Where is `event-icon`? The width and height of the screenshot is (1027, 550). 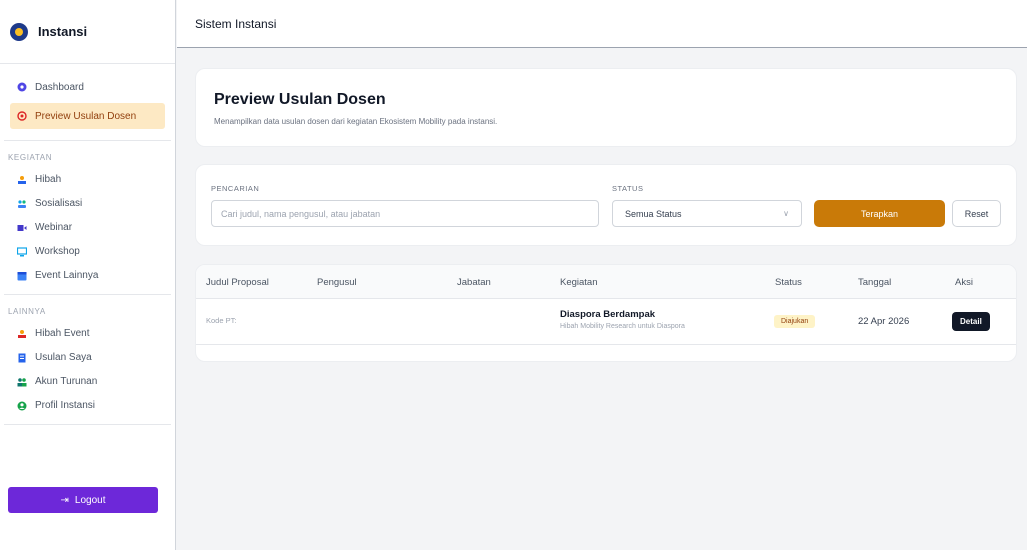 event-icon is located at coordinates (22, 275).